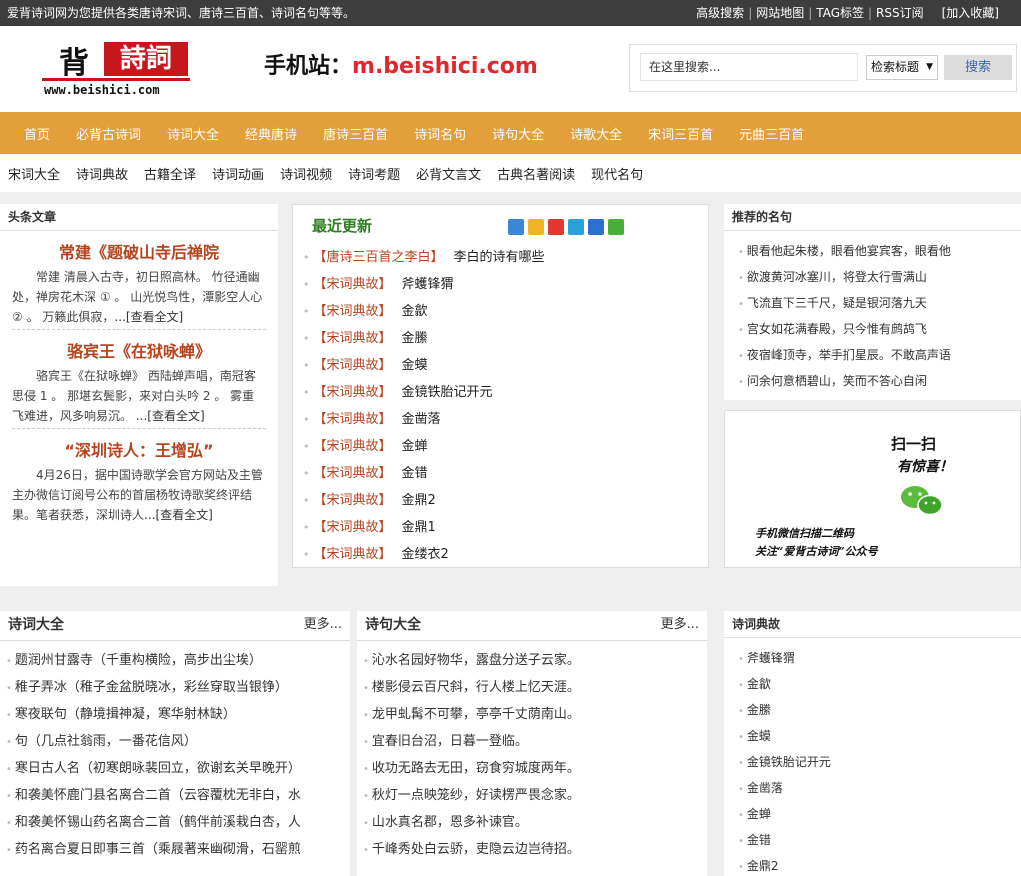 The image size is (1021, 876). I want to click on nav-item: 唐诗三百首, so click(355, 133).